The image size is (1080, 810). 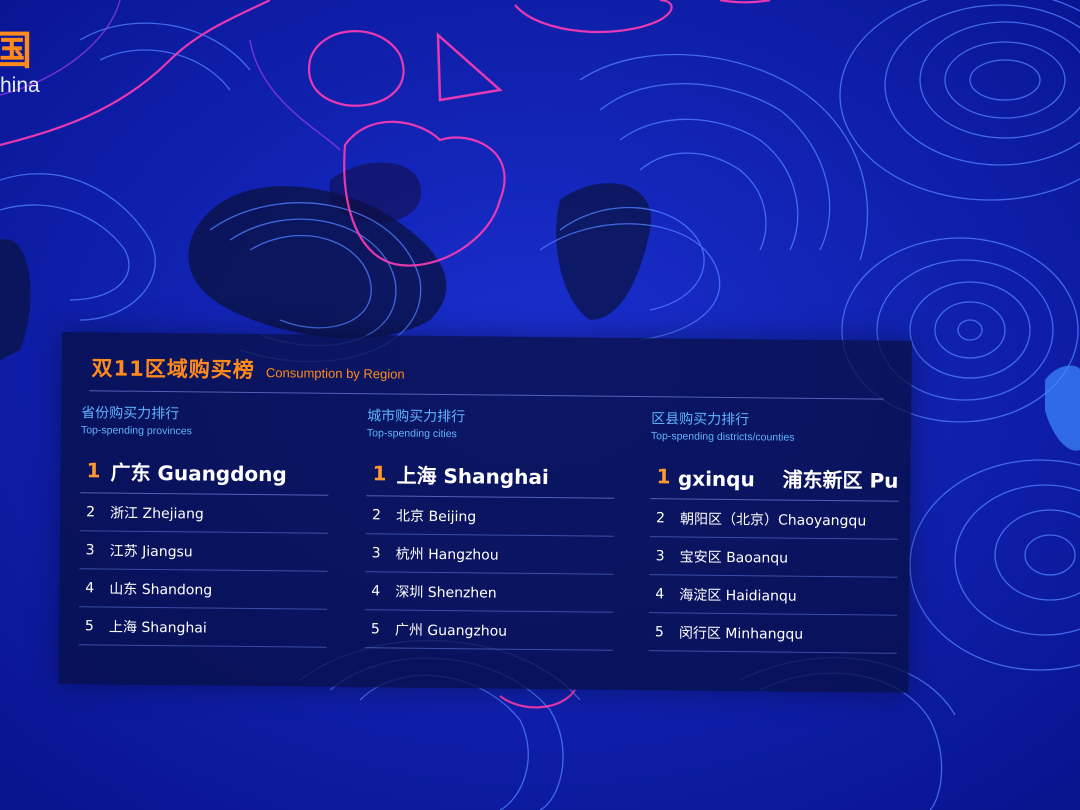 What do you see at coordinates (436, 516) in the screenshot?
I see `ranking-name: 北京 Beijing` at bounding box center [436, 516].